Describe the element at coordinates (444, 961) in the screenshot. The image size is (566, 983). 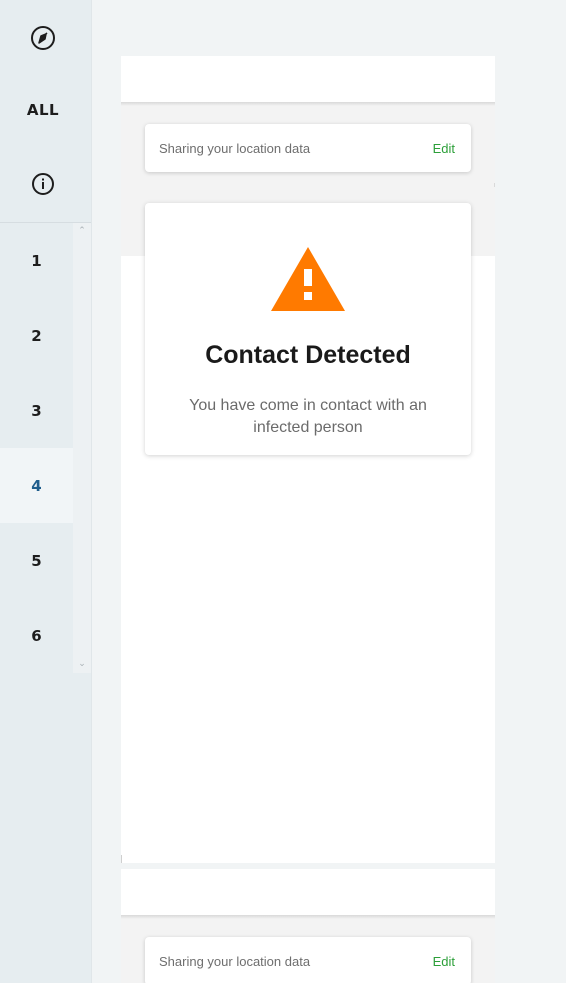
I see `edit-link-2: Edit` at that location.